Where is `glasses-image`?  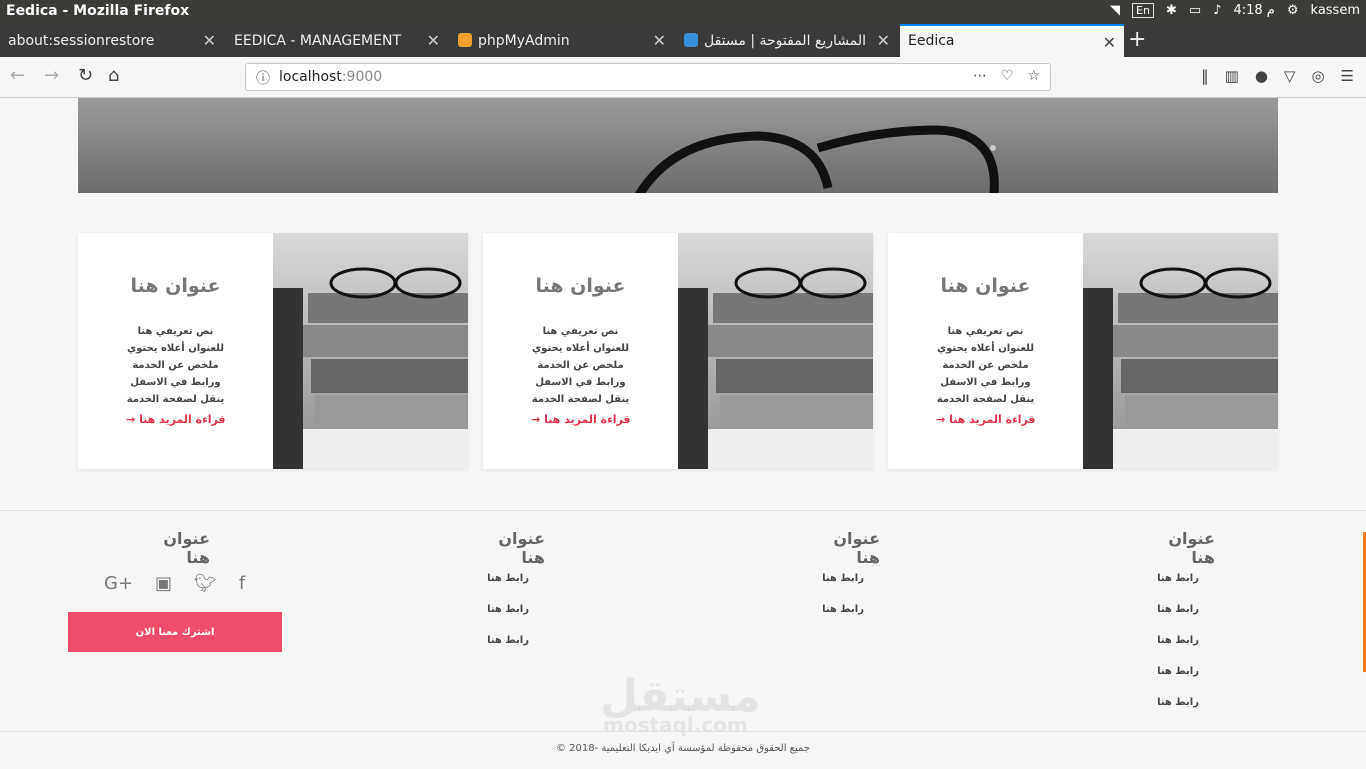 glasses-image is located at coordinates (817, 159).